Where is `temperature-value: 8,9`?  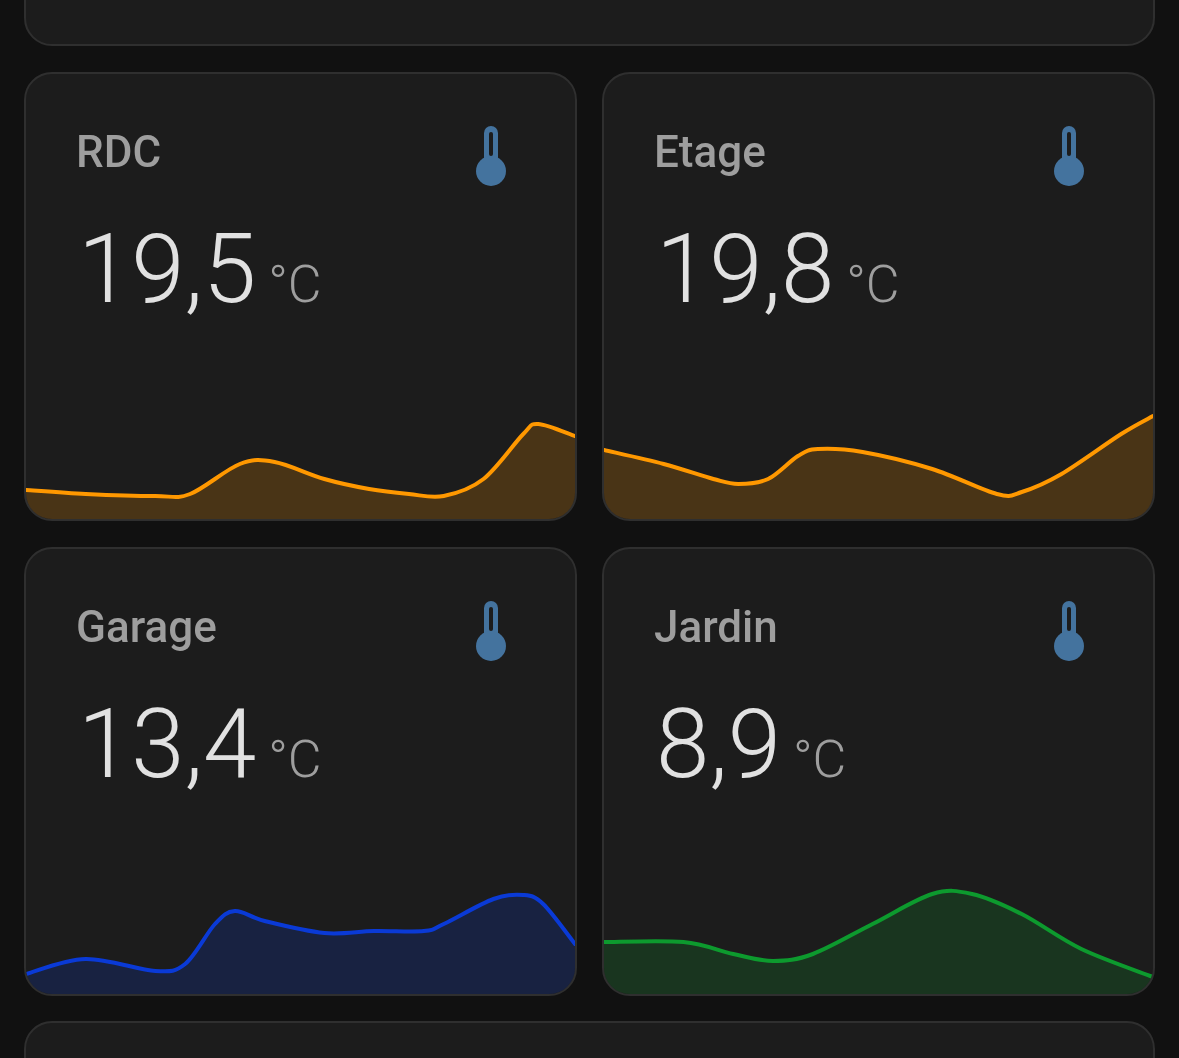 temperature-value: 8,9 is located at coordinates (718, 744).